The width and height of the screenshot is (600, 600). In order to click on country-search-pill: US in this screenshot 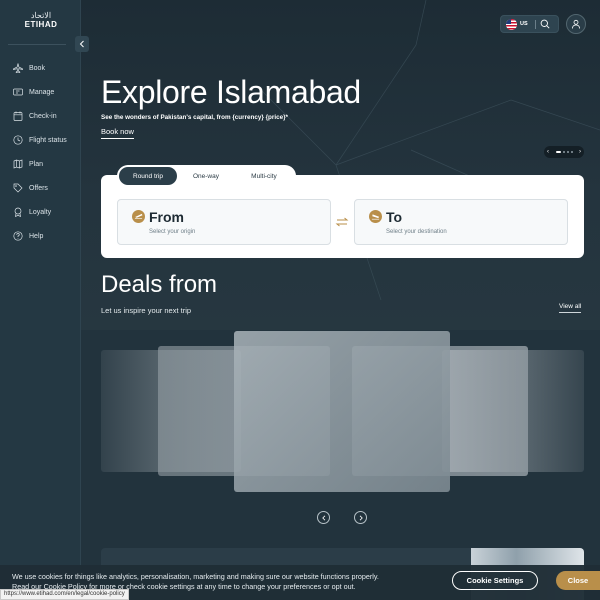, I will do `click(529, 24)`.